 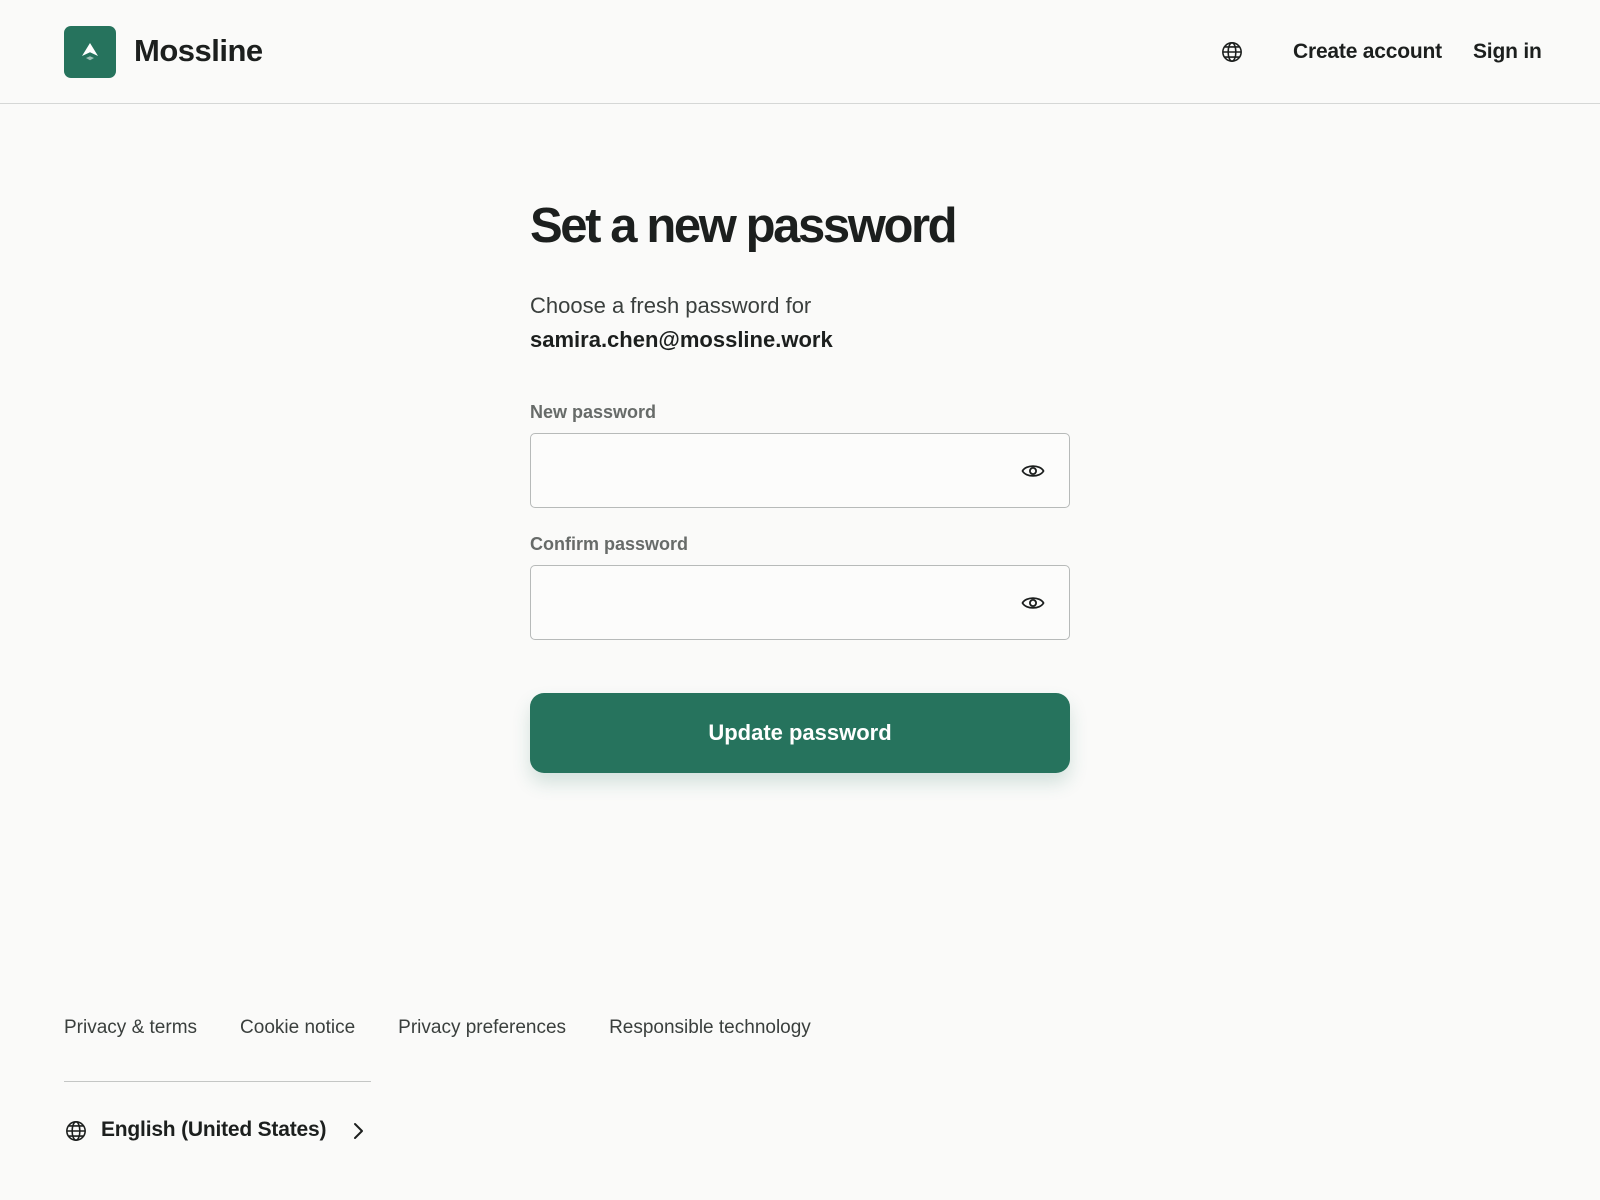 I want to click on confirm-password-label: Confirm password, so click(x=609, y=544).